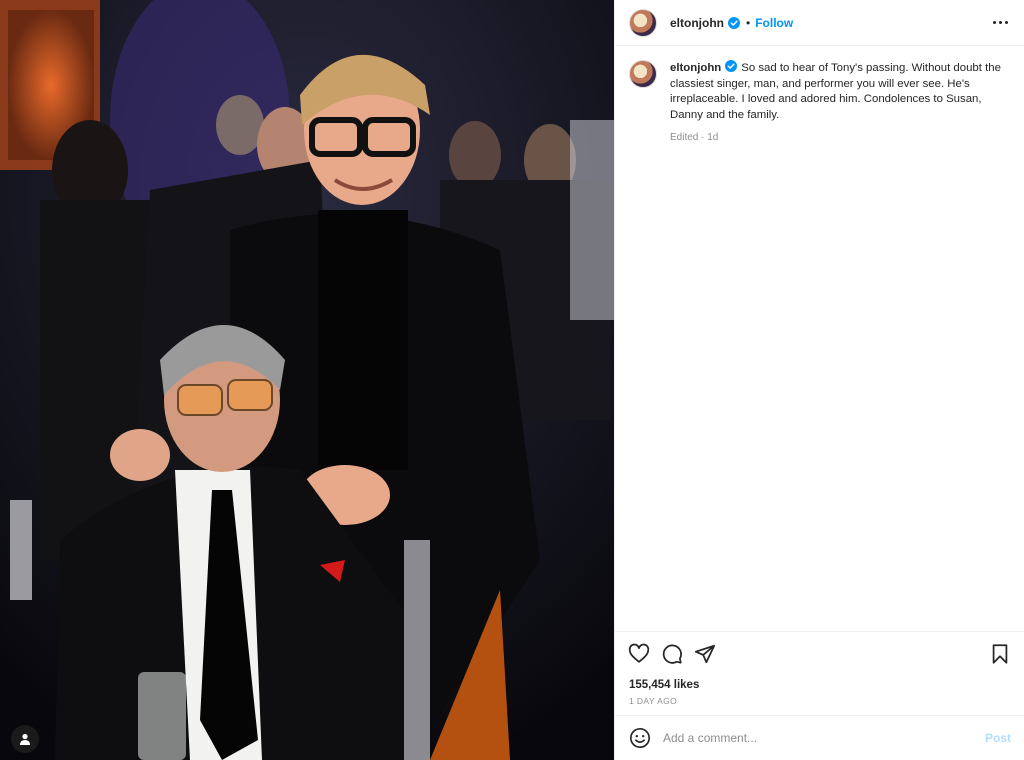 This screenshot has width=1024, height=760. Describe the element at coordinates (640, 738) in the screenshot. I see `emoji-icon` at that location.